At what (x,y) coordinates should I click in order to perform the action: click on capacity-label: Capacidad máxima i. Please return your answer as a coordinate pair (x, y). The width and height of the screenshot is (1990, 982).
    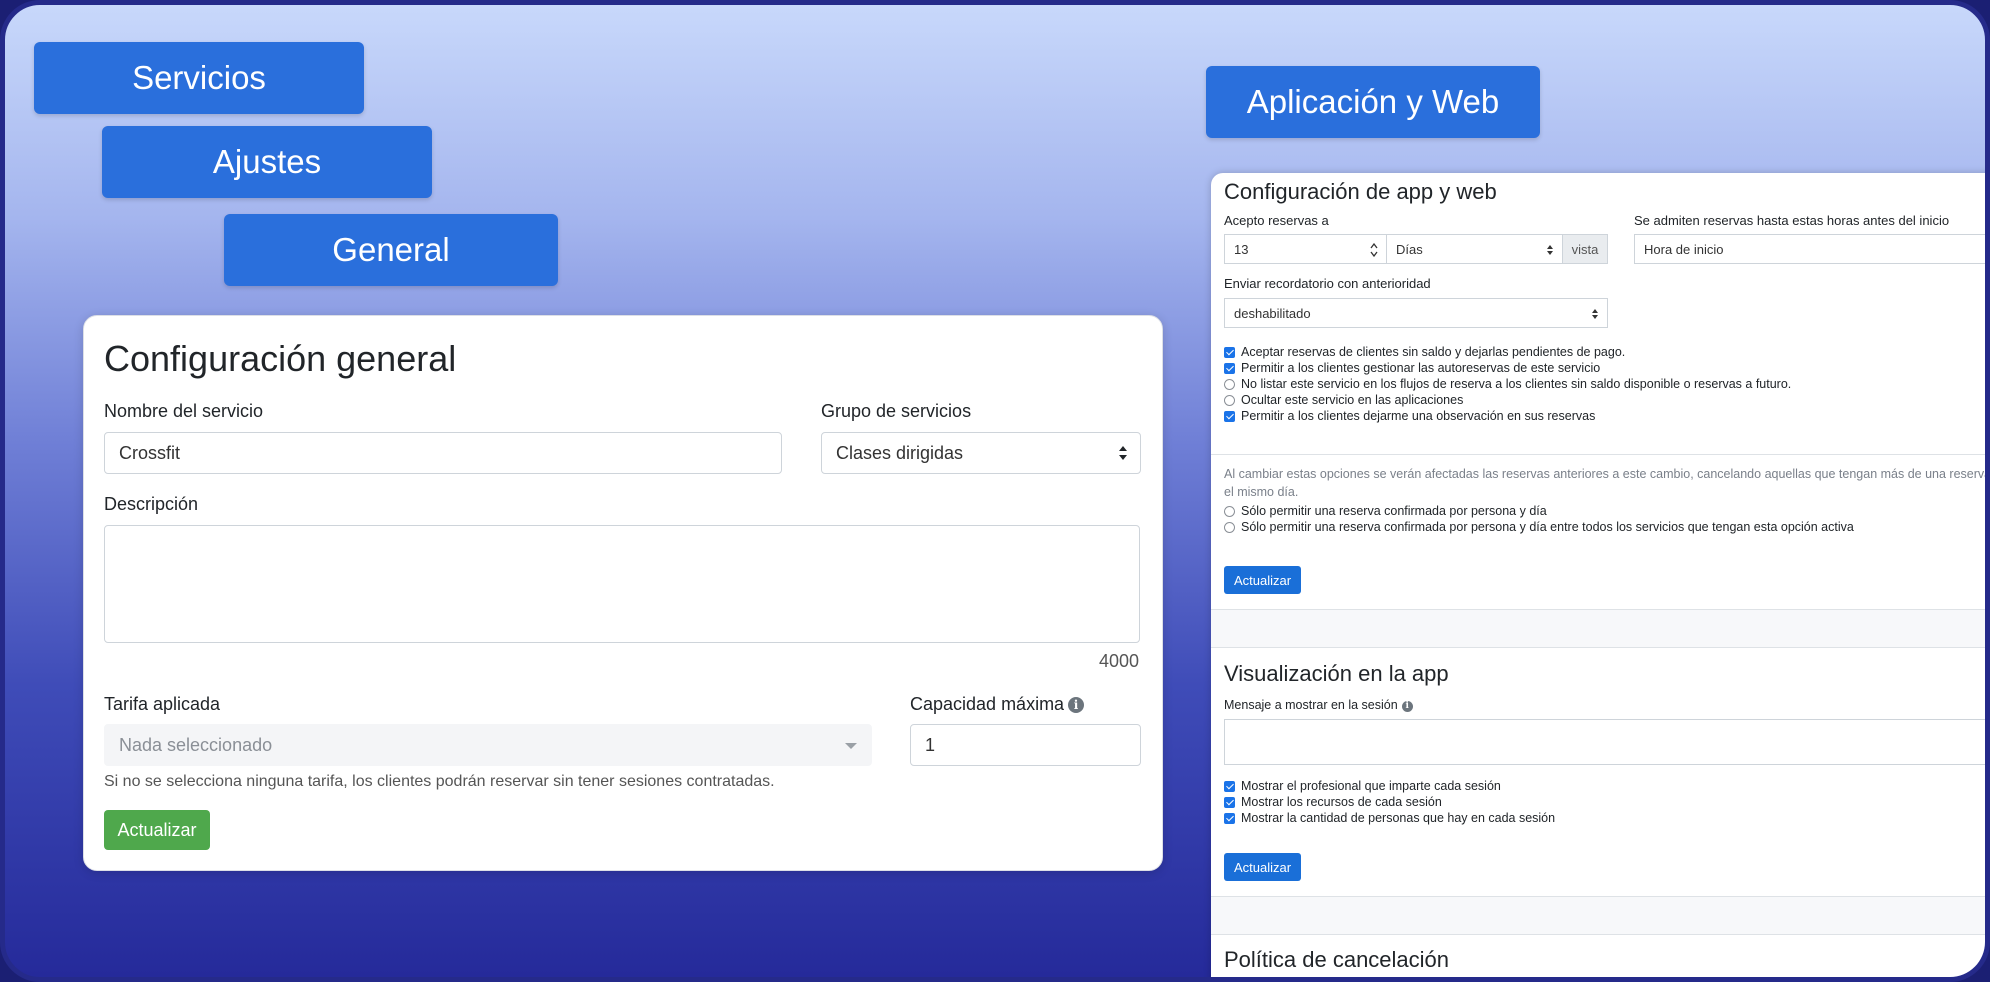
    Looking at the image, I should click on (997, 704).